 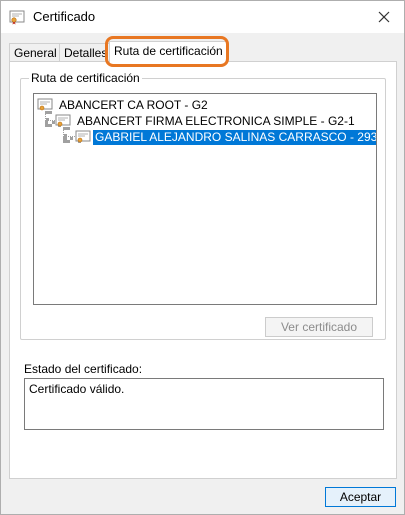 I want to click on certificate-status-text: Certificado válido., so click(x=77, y=389).